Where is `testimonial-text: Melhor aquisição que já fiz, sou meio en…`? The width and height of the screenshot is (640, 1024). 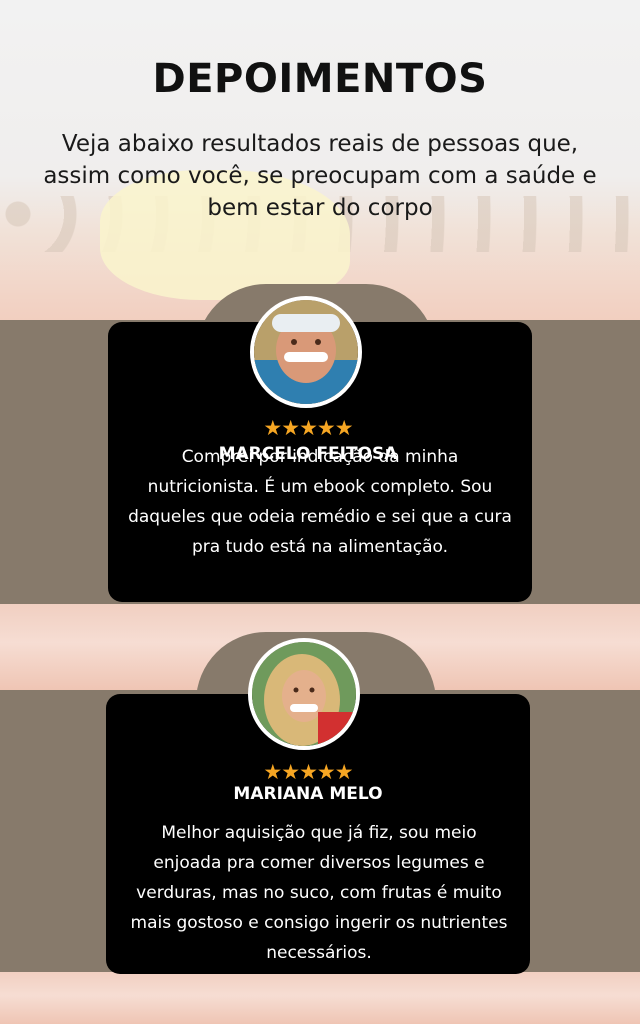 testimonial-text: Melhor aquisição que já fiz, sou meio en… is located at coordinates (319, 893).